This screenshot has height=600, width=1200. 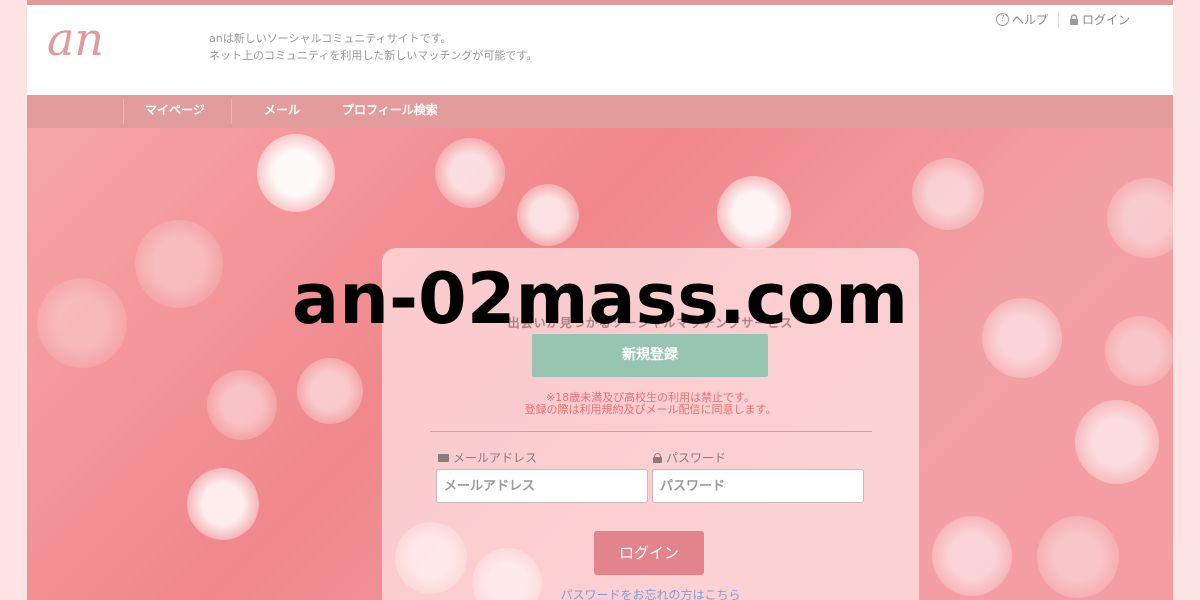 What do you see at coordinates (649, 553) in the screenshot?
I see `login-button: ログイン` at bounding box center [649, 553].